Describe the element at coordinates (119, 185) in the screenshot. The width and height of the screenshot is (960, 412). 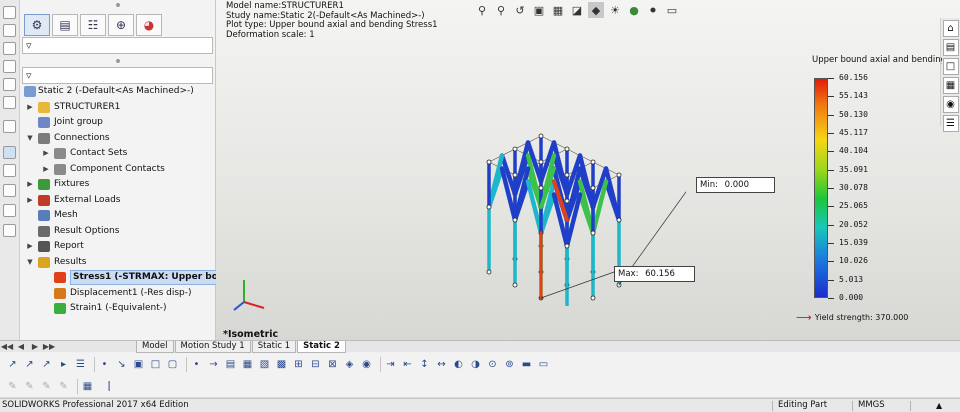
I see `tree-item: ▶ Fixtures` at that location.